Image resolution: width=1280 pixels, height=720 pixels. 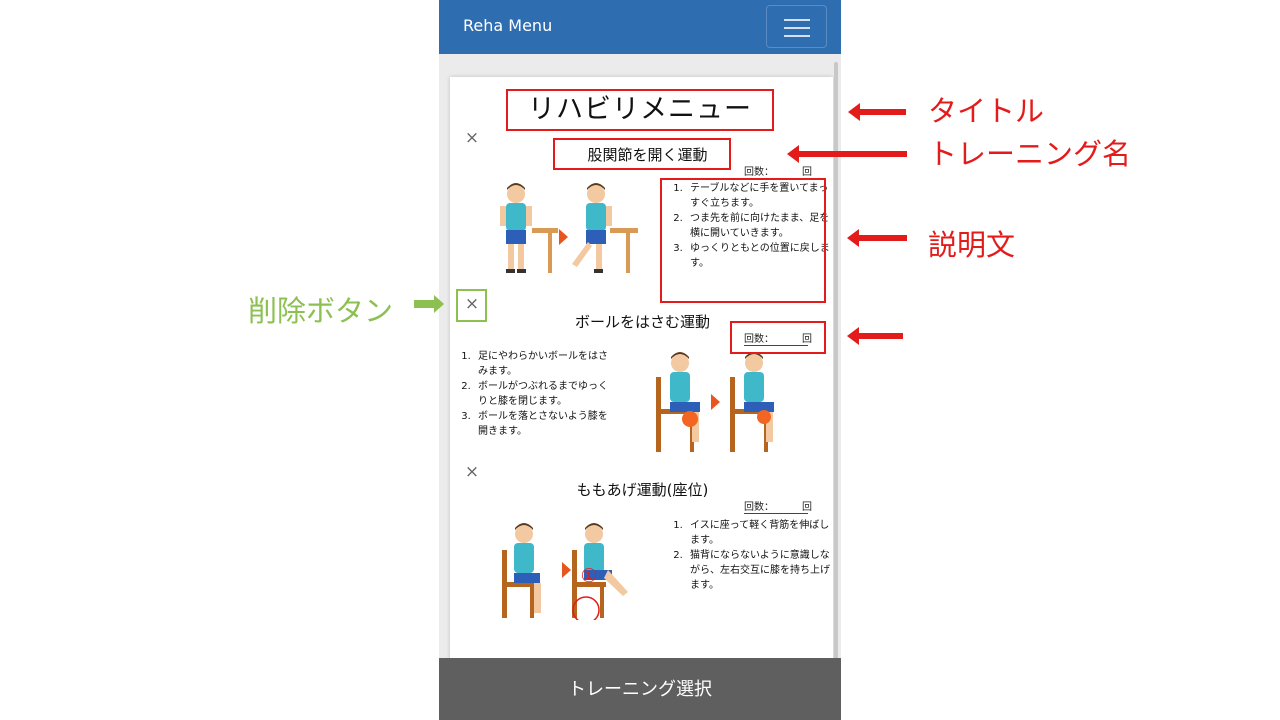 I want to click on step-item: イスに座って軽く背筋を伸ばします。, so click(x=758, y=533).